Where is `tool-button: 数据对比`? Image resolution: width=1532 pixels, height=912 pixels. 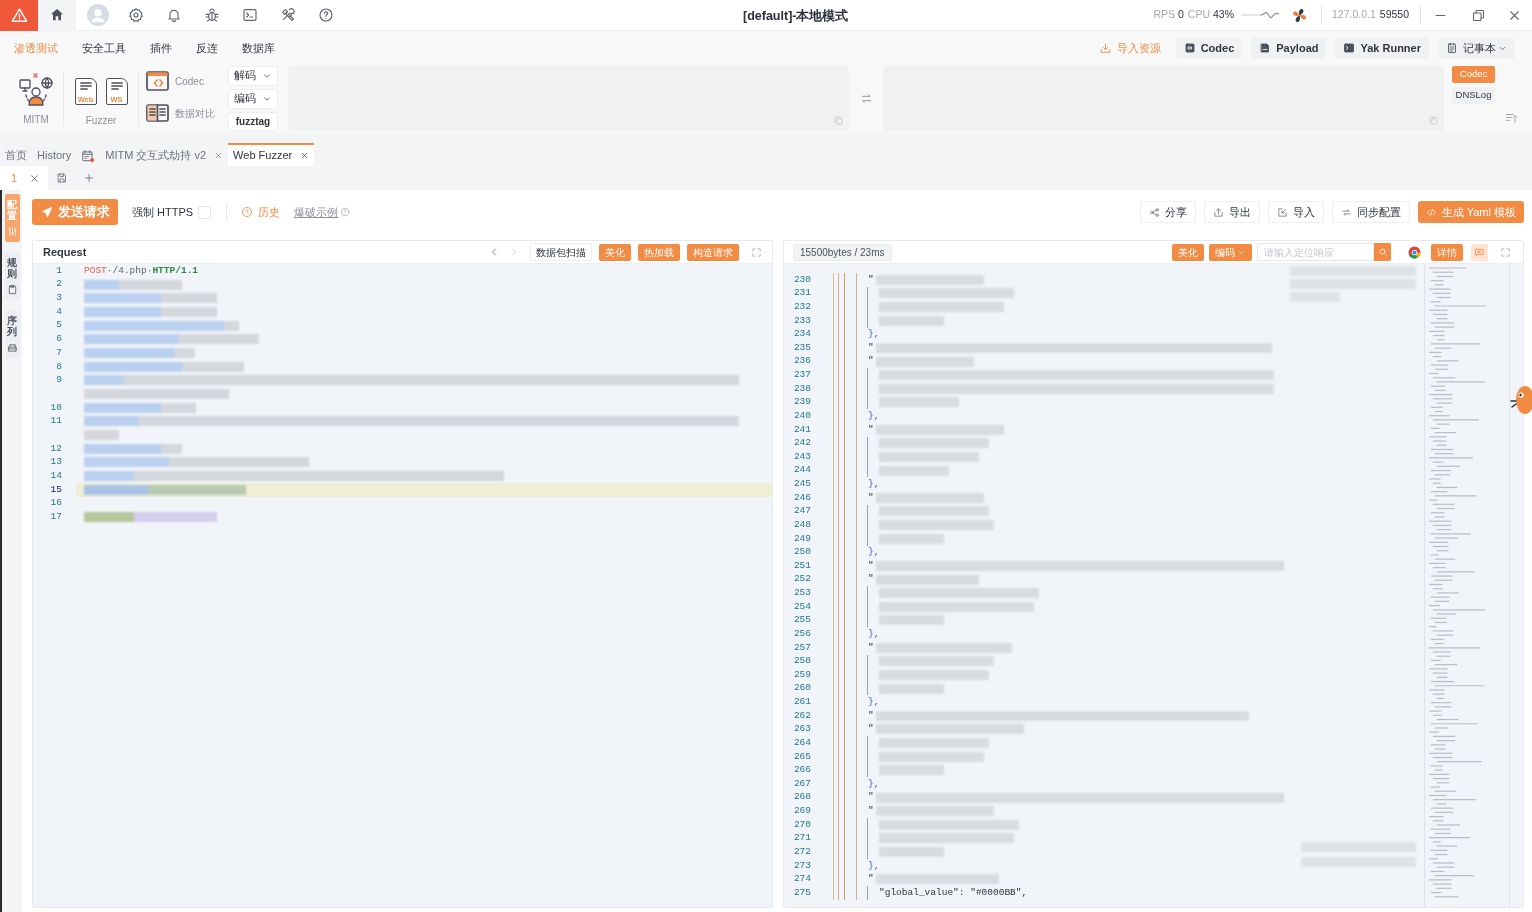 tool-button: 数据对比 is located at coordinates (185, 113).